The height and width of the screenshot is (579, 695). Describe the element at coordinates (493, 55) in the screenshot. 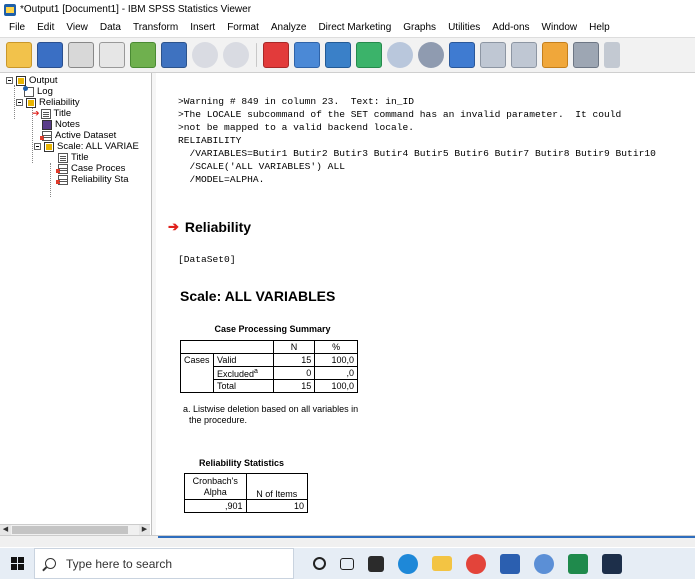

I see `promote-icon` at that location.